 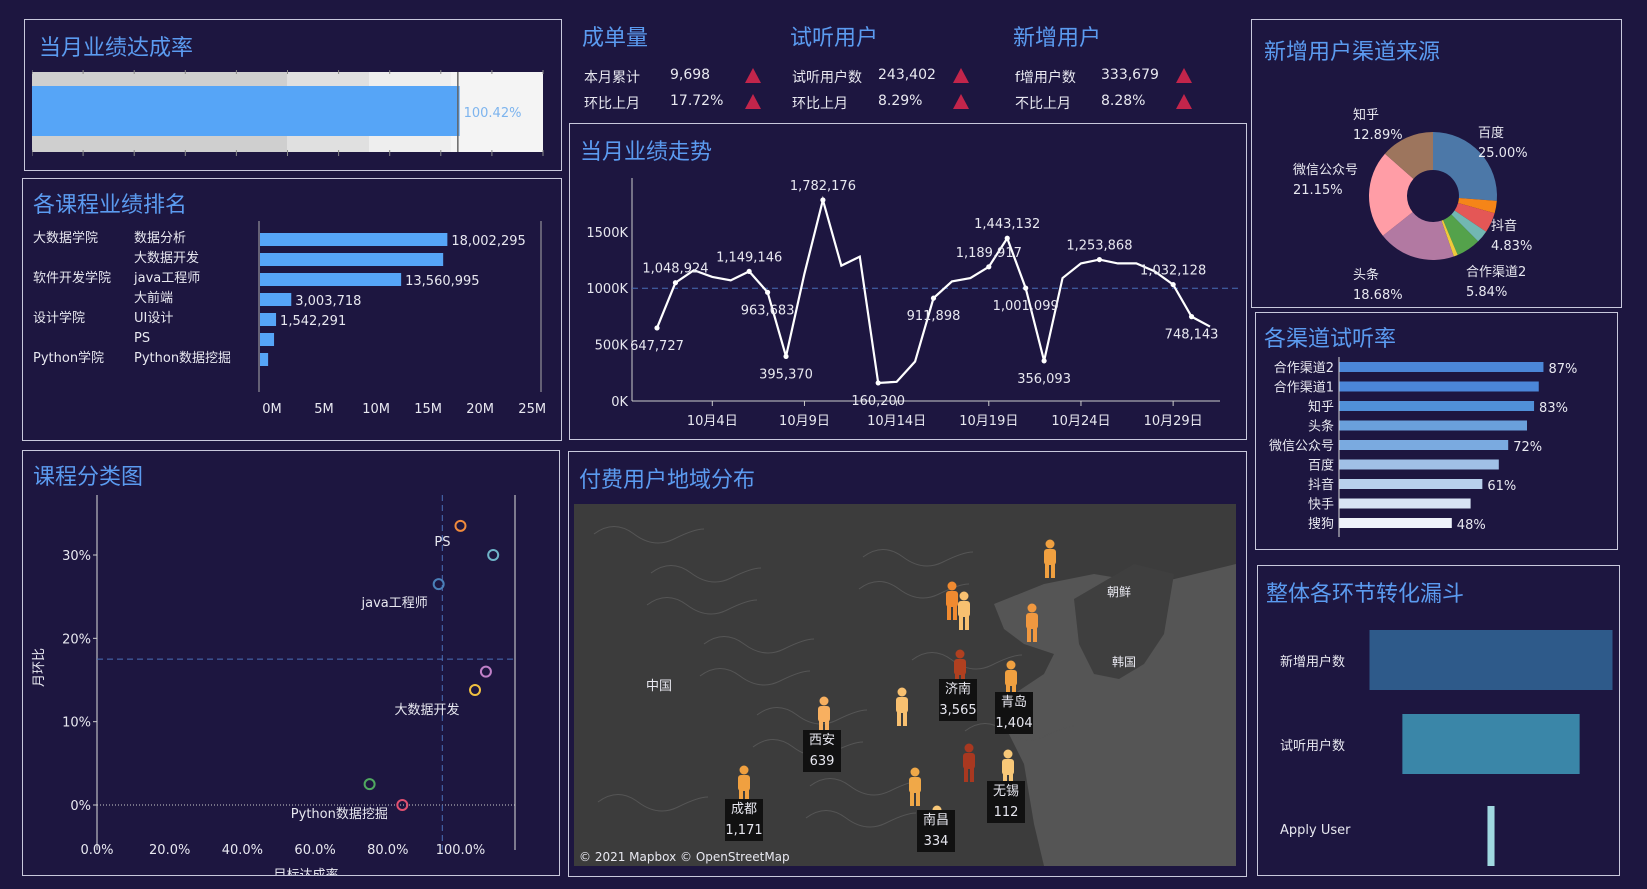 What do you see at coordinates (182, 358) in the screenshot?
I see `course-category-label: Python数据挖掘` at bounding box center [182, 358].